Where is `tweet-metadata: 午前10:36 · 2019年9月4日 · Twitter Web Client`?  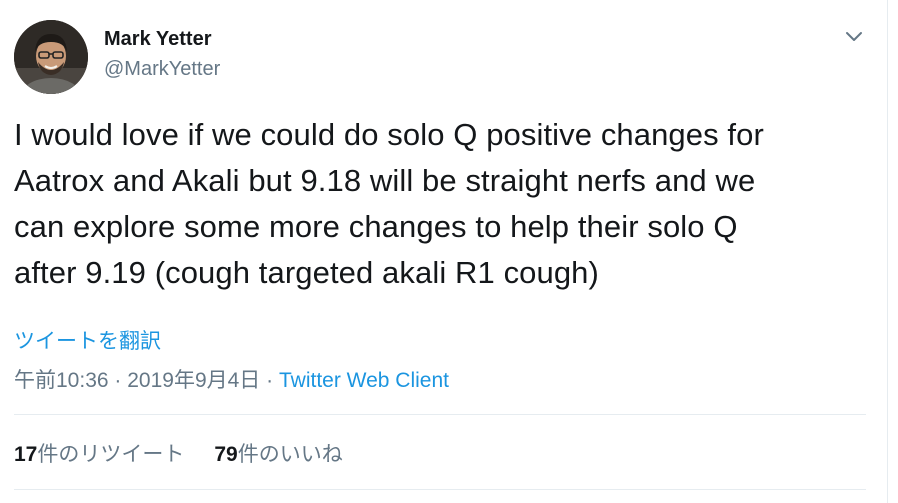 tweet-metadata: 午前10:36 · 2019年9月4日 · Twitter Web Client is located at coordinates (231, 379).